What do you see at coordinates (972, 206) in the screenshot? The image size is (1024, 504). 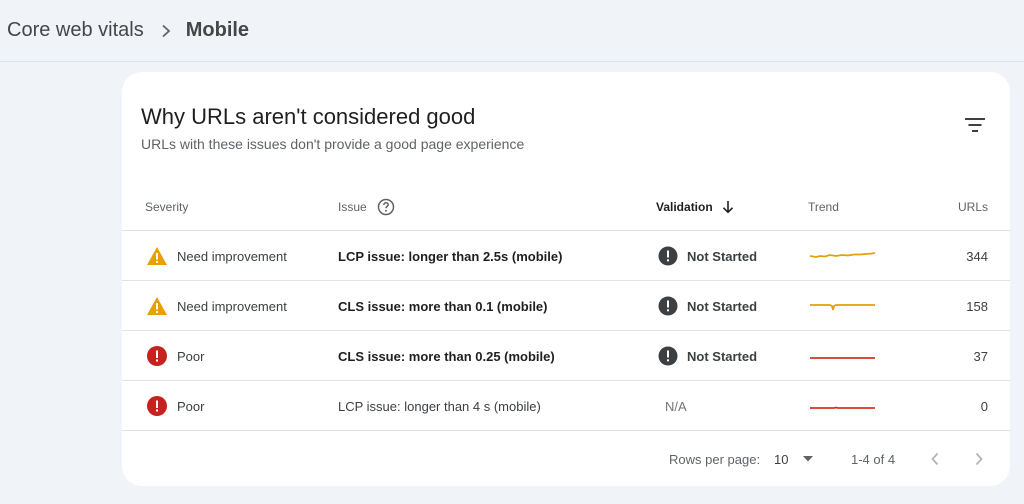 I see `header-urls: URLs` at bounding box center [972, 206].